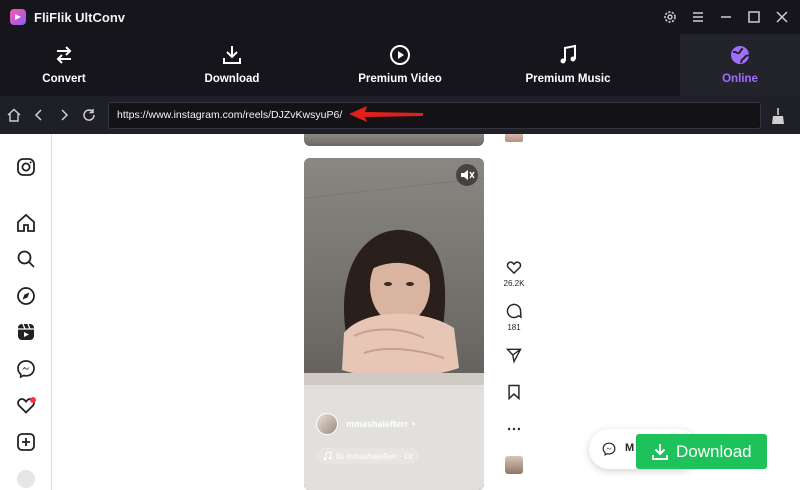 The image size is (800, 490). Describe the element at coordinates (79, 17) in the screenshot. I see `app-title: FliFlik UltConv` at that location.